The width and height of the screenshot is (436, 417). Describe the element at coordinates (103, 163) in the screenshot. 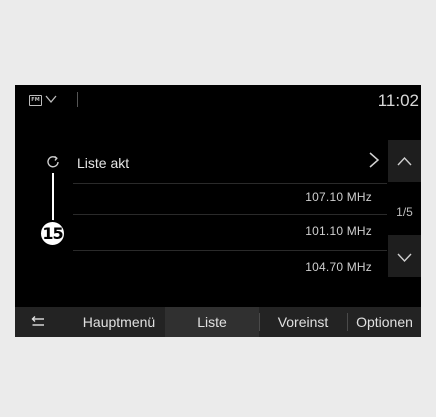

I see `update-list-item: Liste akt` at that location.